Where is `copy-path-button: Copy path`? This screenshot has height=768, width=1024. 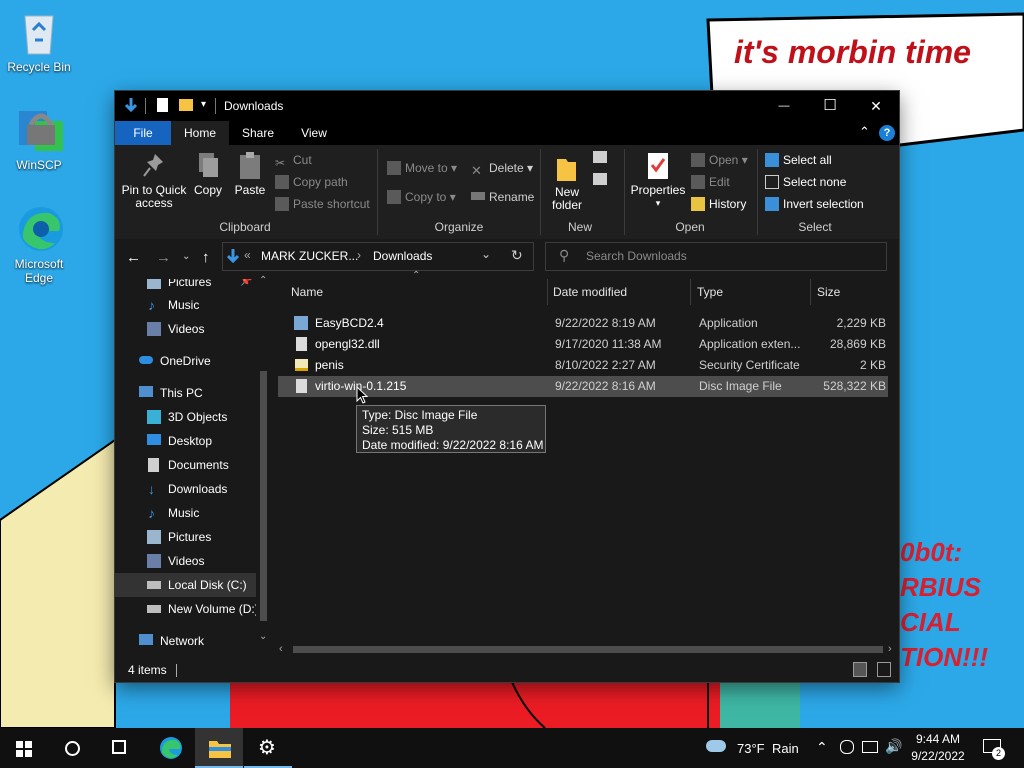
copy-path-button: Copy path is located at coordinates (311, 182).